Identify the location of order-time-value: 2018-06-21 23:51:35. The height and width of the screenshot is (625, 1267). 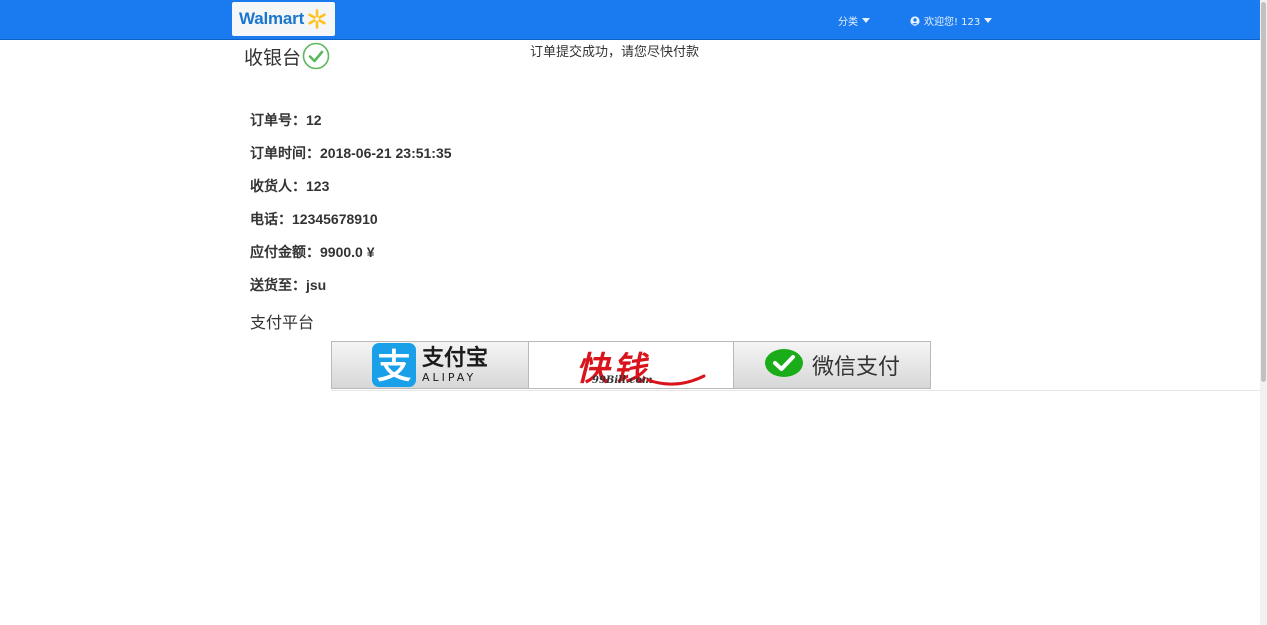
(386, 153).